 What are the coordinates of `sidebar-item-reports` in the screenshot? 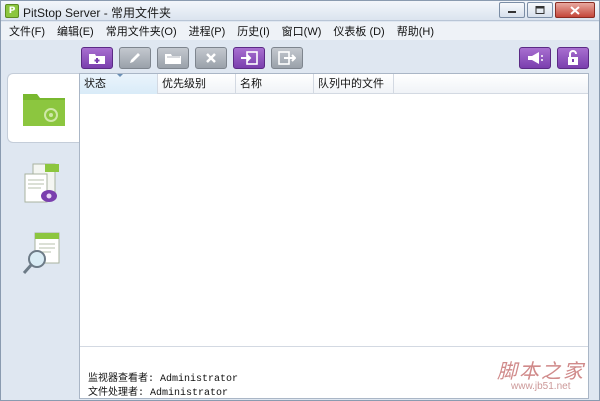 It's located at (43, 254).